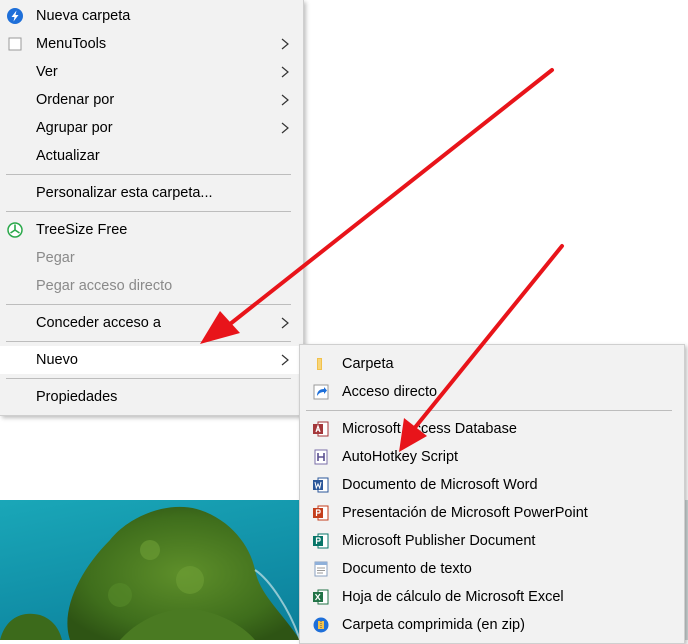  Describe the element at coordinates (390, 392) in the screenshot. I see `submenu-item-label: Acceso directo` at that location.